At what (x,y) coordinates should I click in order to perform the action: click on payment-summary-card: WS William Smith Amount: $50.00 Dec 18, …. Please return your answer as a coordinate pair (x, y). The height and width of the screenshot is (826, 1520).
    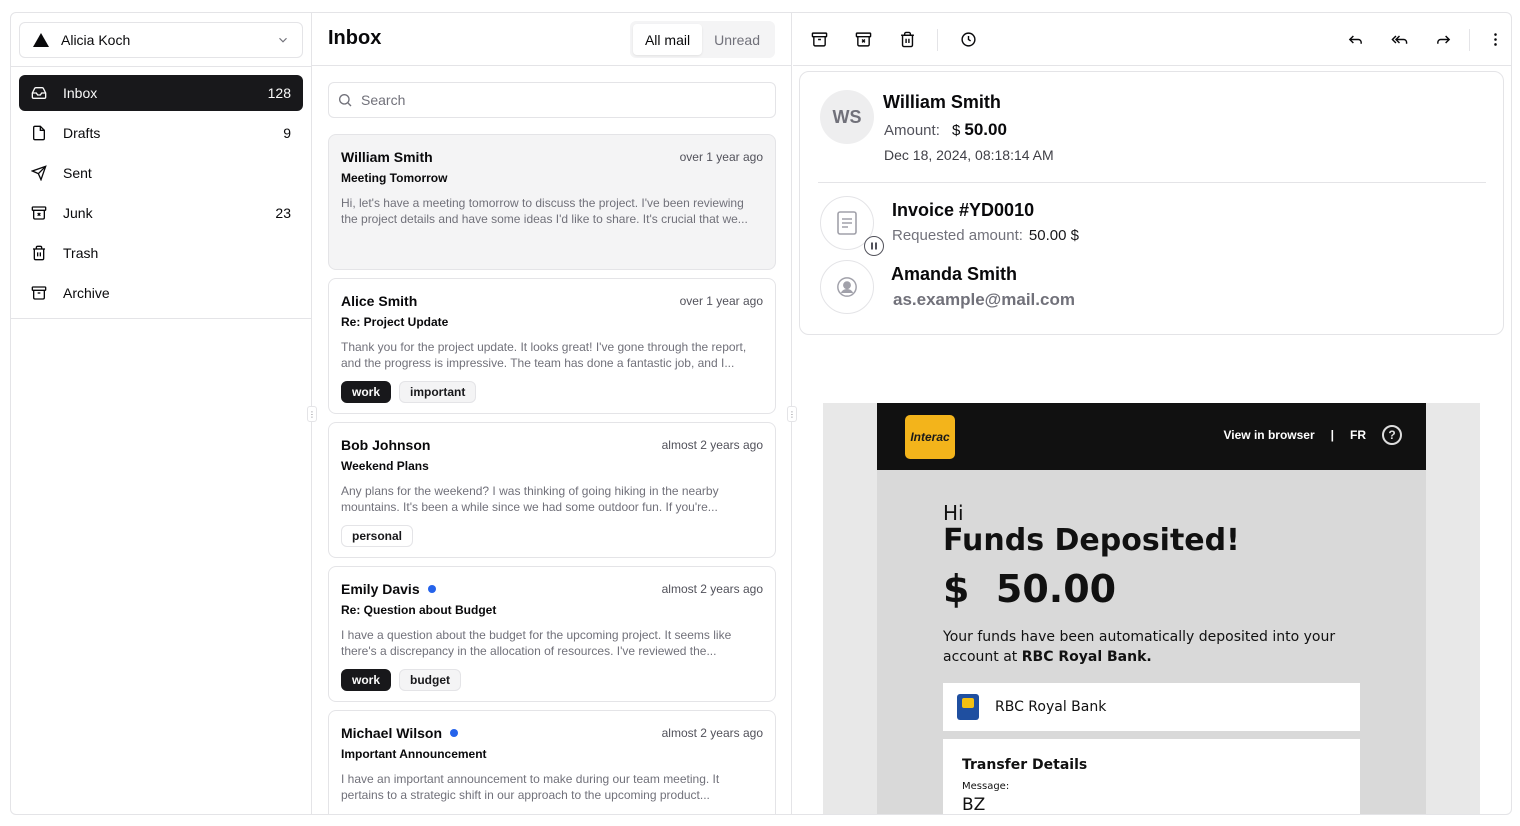
    Looking at the image, I should click on (1151, 203).